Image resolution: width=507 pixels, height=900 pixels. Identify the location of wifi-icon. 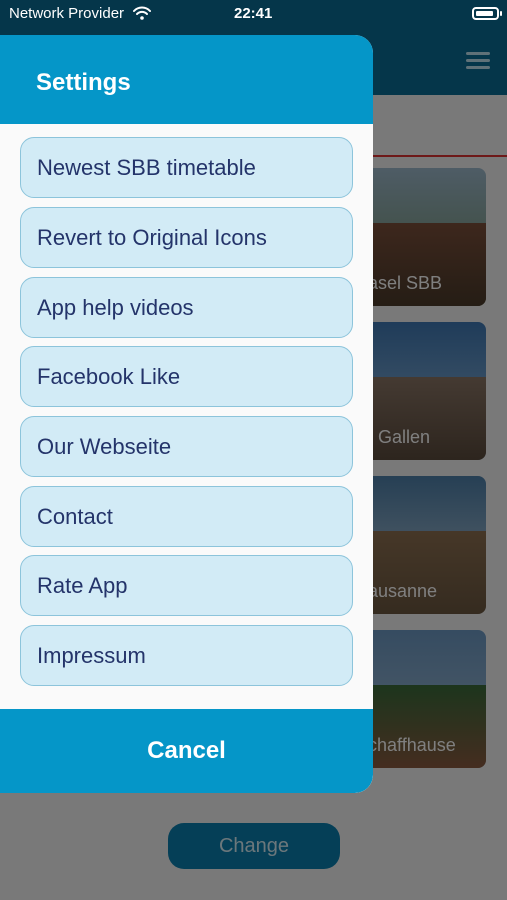
(142, 13).